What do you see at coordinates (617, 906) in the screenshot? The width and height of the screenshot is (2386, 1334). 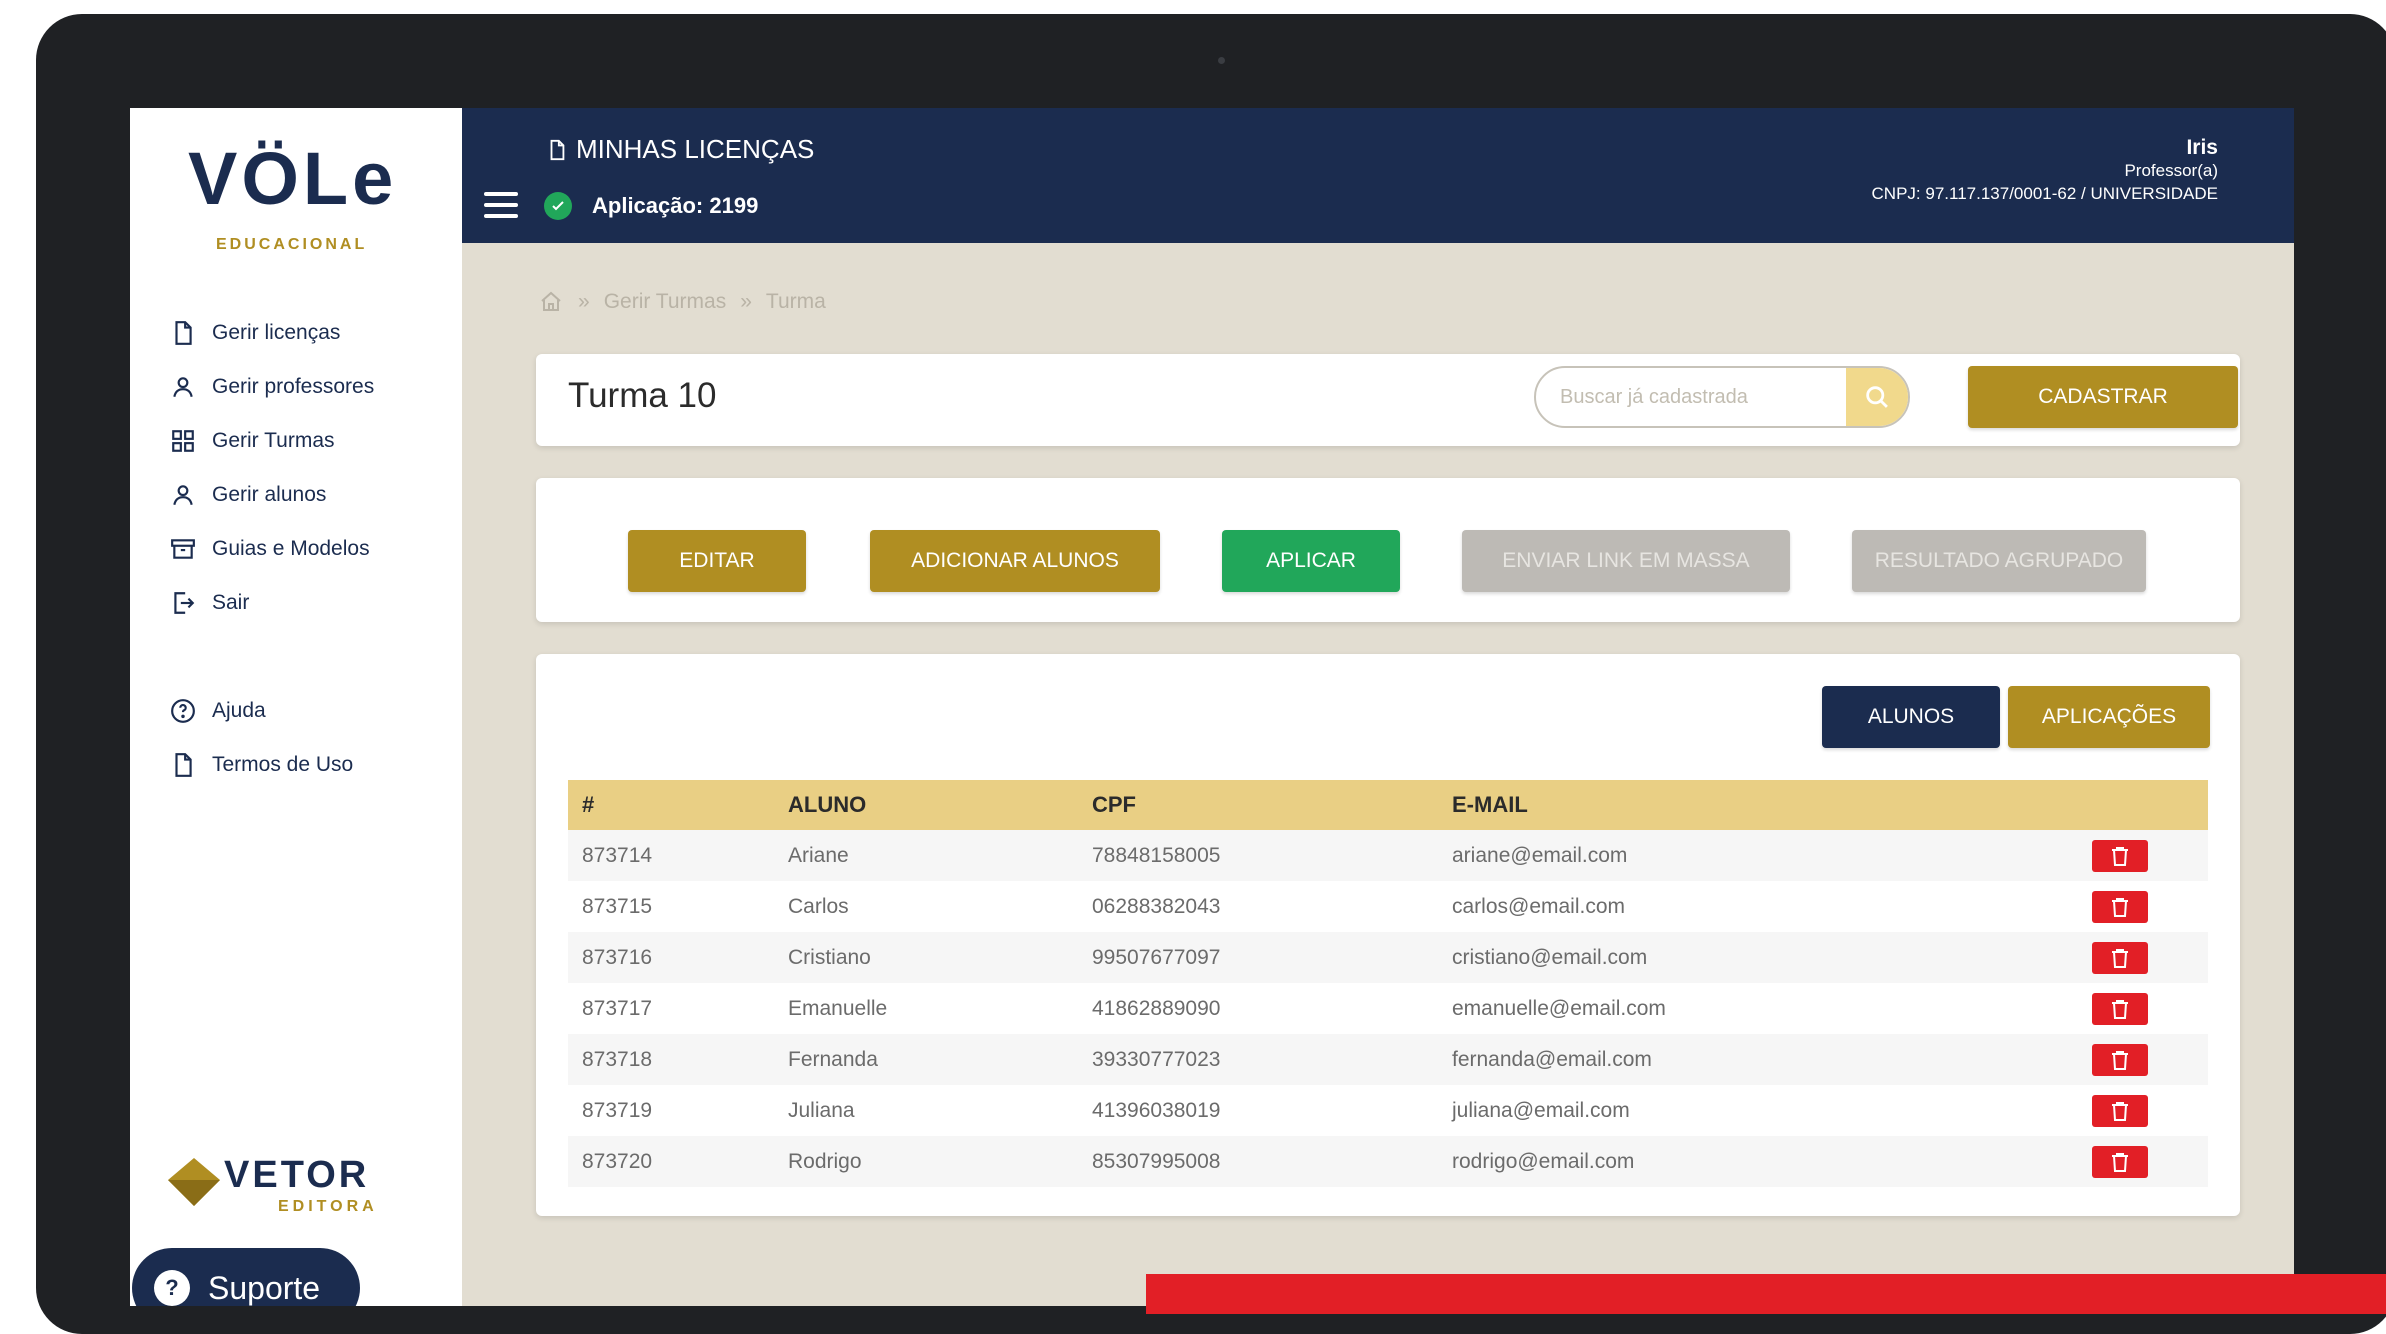 I see `cell-id: 873715` at bounding box center [617, 906].